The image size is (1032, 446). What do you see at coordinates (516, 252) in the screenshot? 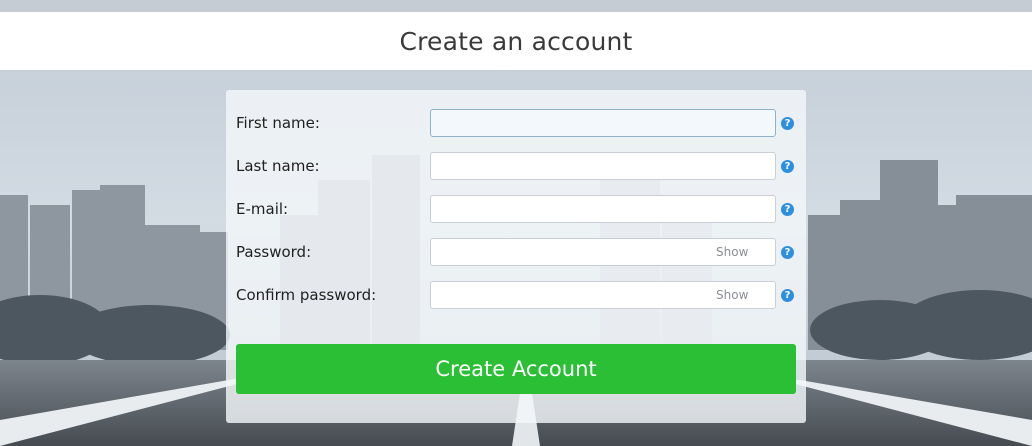
I see `password-row: Password: Show ?` at bounding box center [516, 252].